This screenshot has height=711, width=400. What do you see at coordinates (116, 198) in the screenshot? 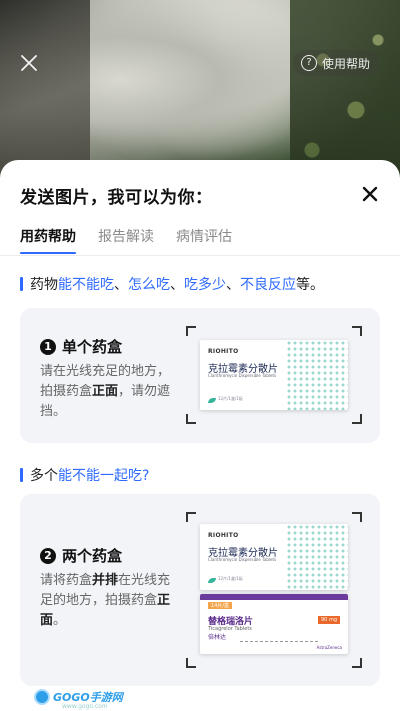
I see `sheet-title: 发送图片，我可以为你：` at bounding box center [116, 198].